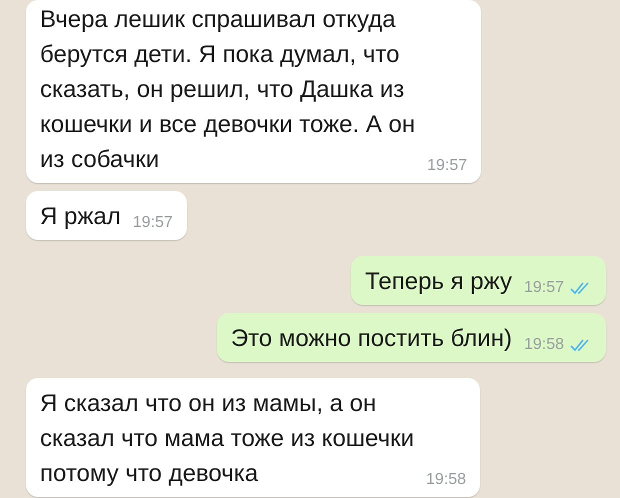  I want to click on message-text: Я сказал что он из мамы, а он сказал что мама тоже из кошечки потому что девочка, so click(227, 439).